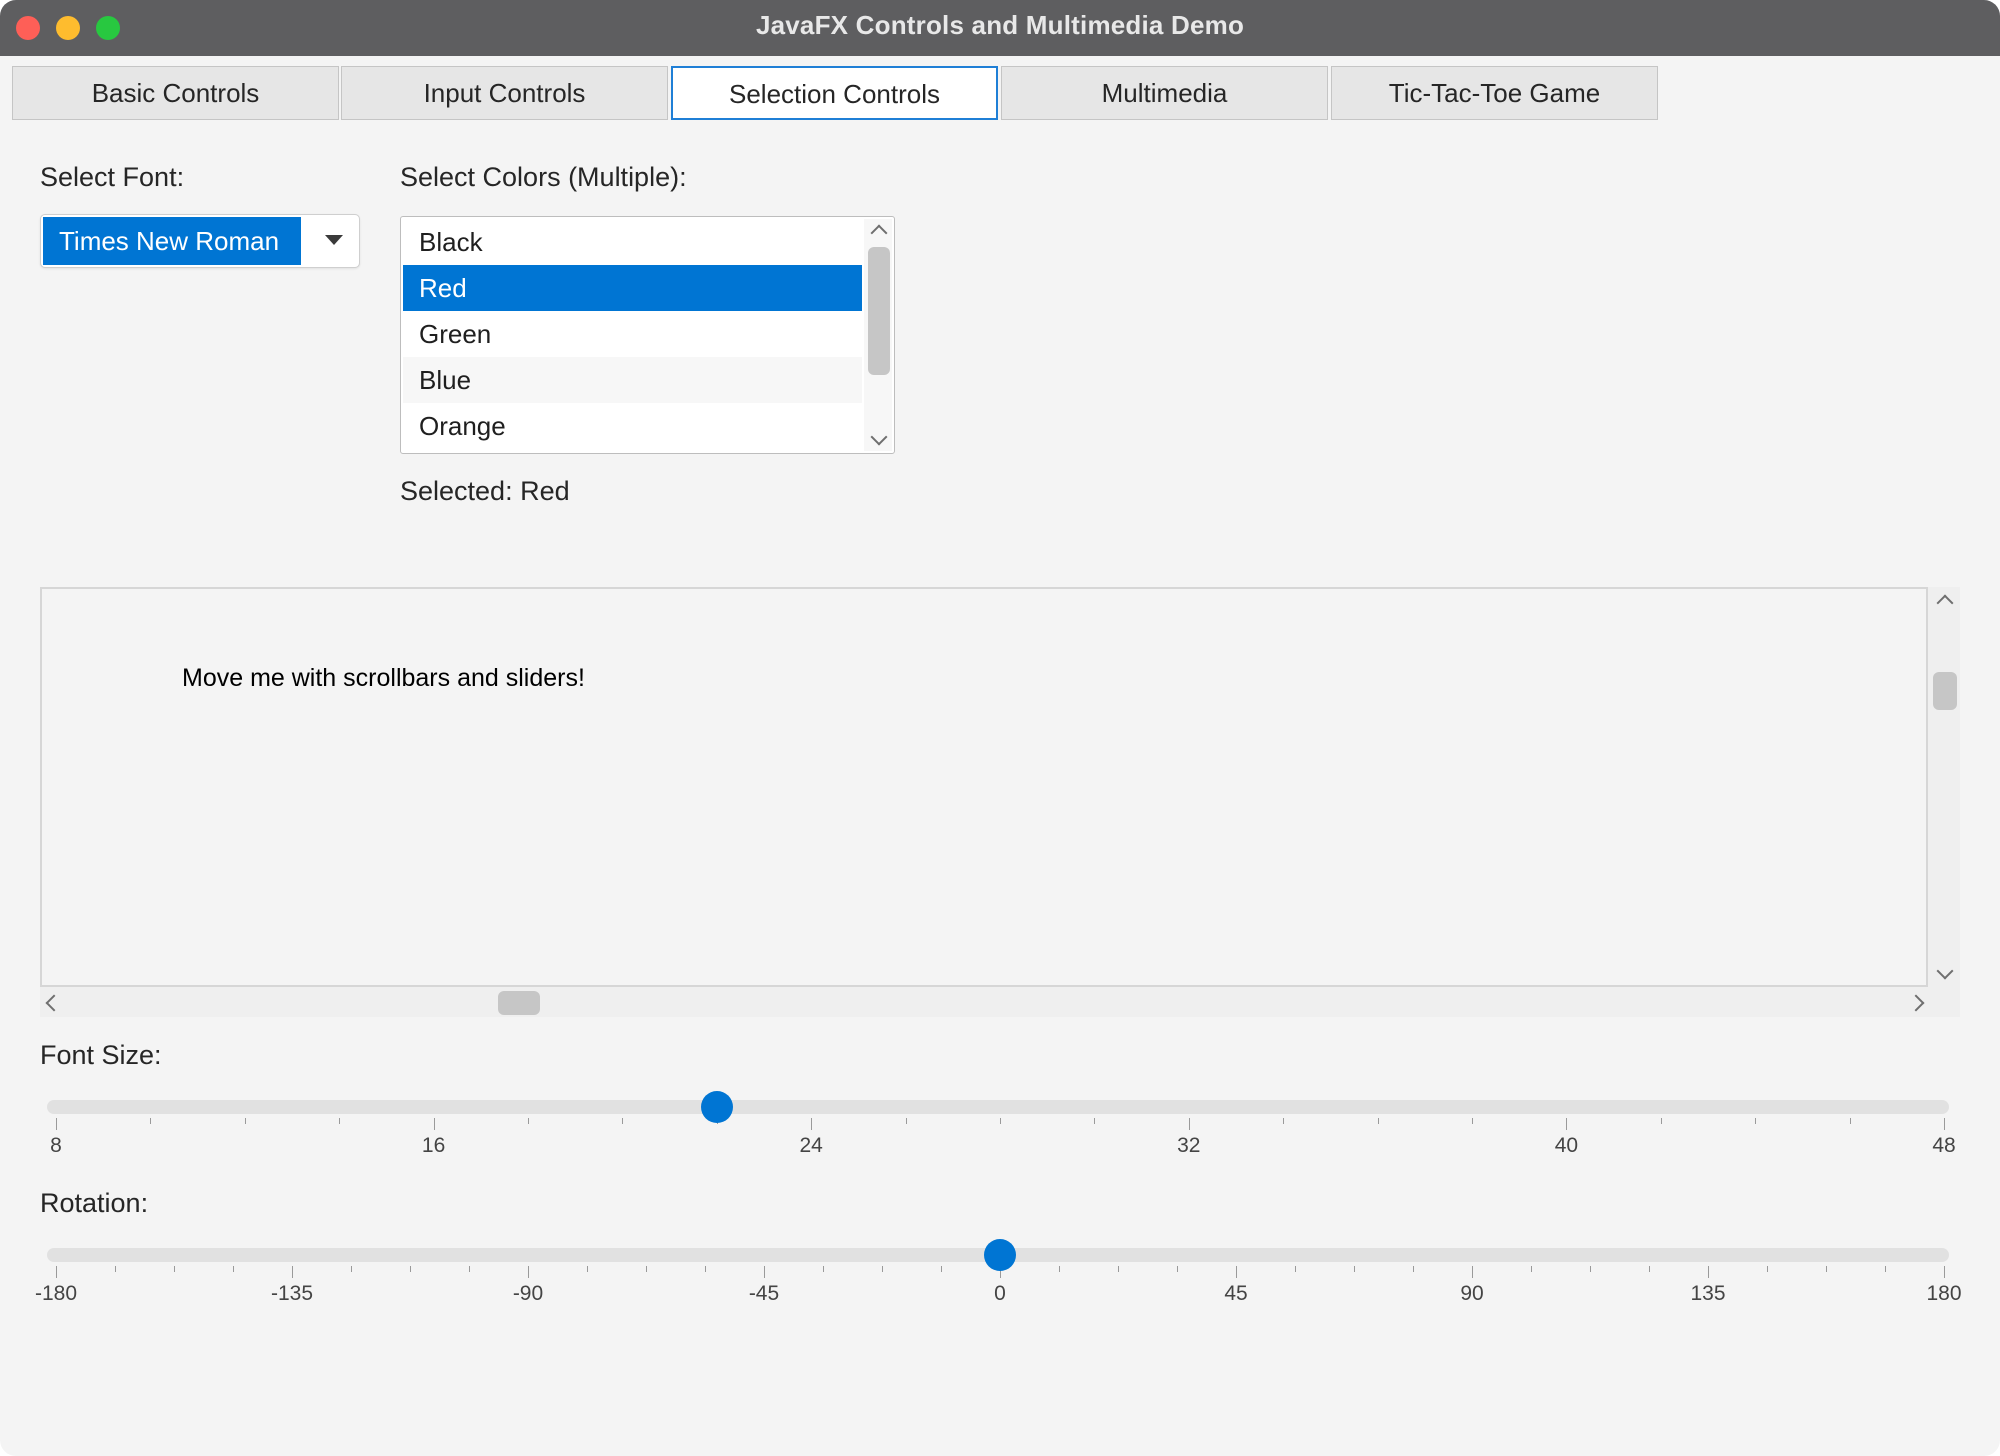  Describe the element at coordinates (172, 241) in the screenshot. I see `font-combo-value: Times New Roman` at that location.